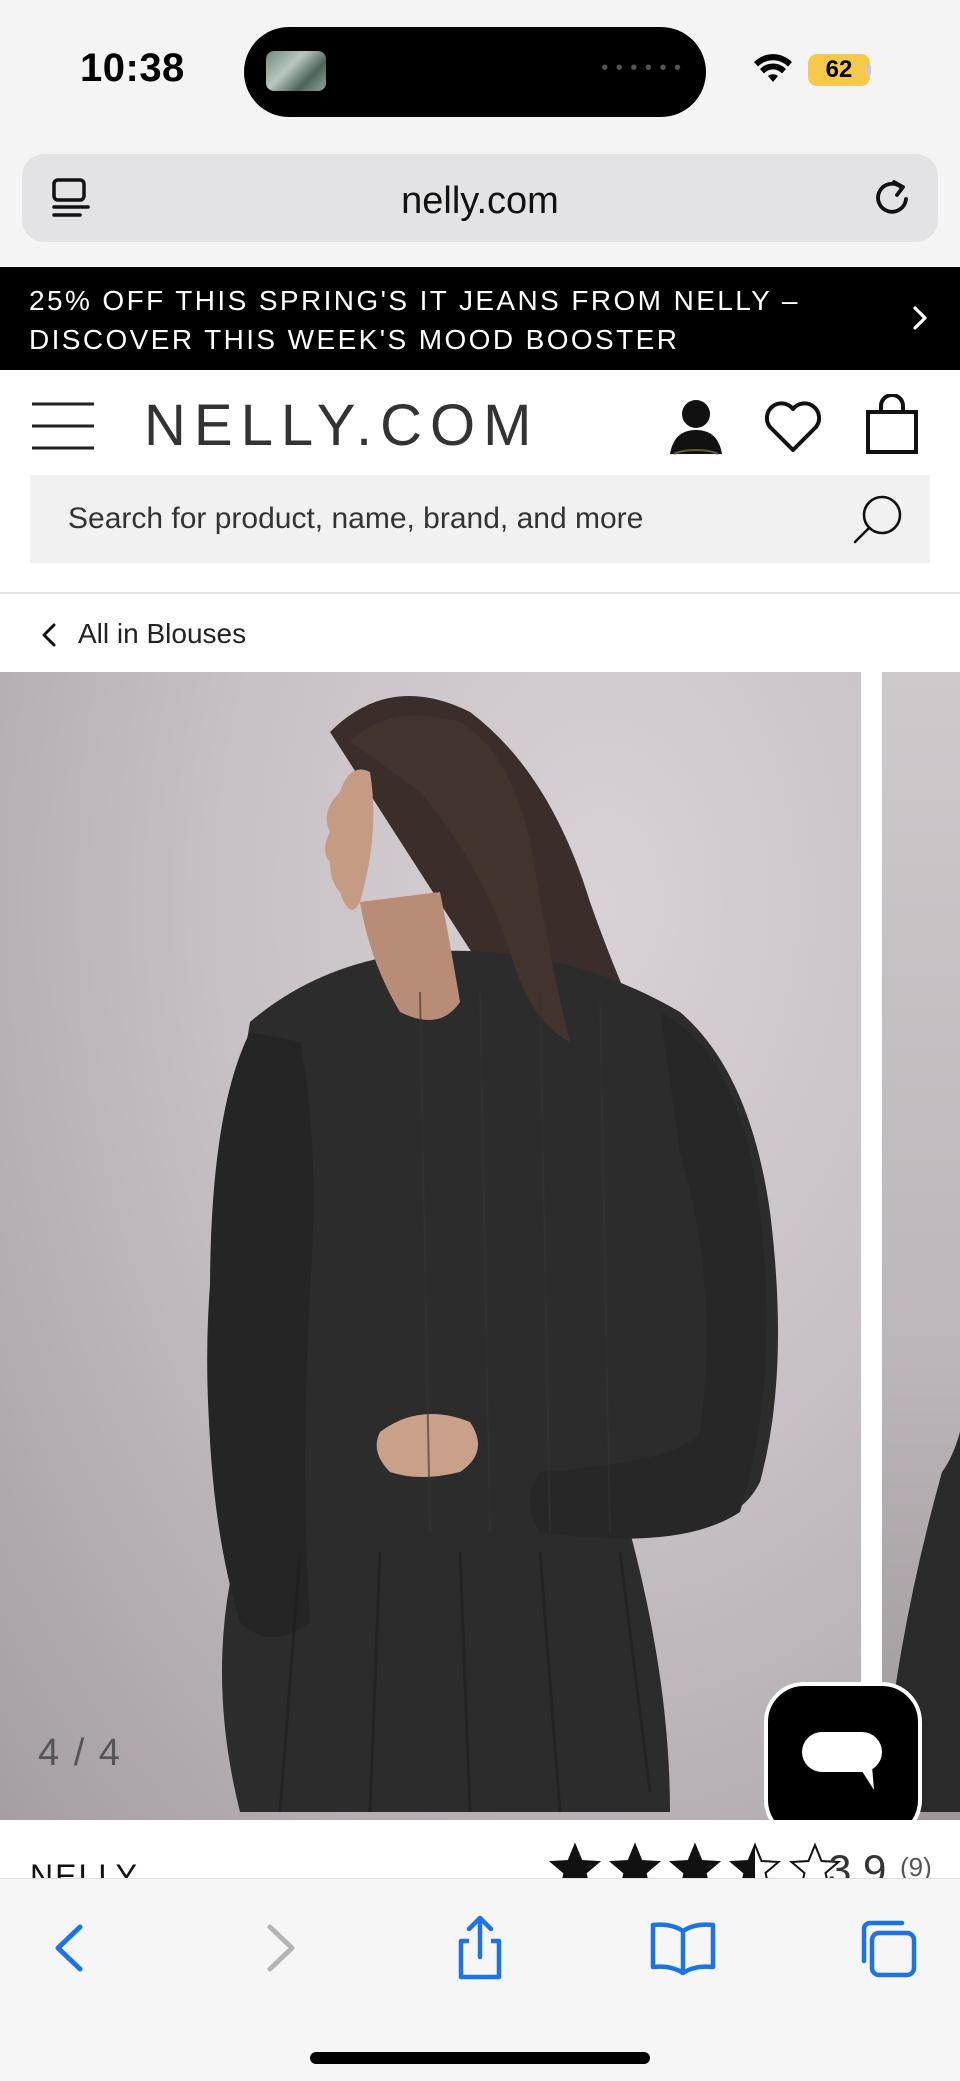 The width and height of the screenshot is (960, 2081). I want to click on site-logo: NELLY.COM, so click(341, 425).